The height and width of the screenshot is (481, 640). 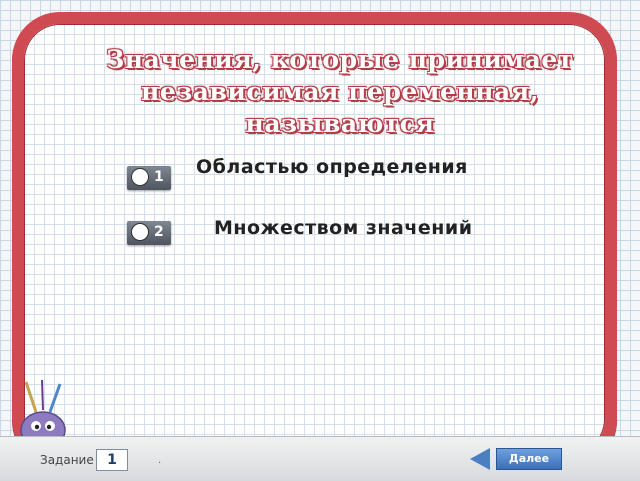 What do you see at coordinates (340, 59) in the screenshot?
I see `question-line-1: Значения, которые принимает` at bounding box center [340, 59].